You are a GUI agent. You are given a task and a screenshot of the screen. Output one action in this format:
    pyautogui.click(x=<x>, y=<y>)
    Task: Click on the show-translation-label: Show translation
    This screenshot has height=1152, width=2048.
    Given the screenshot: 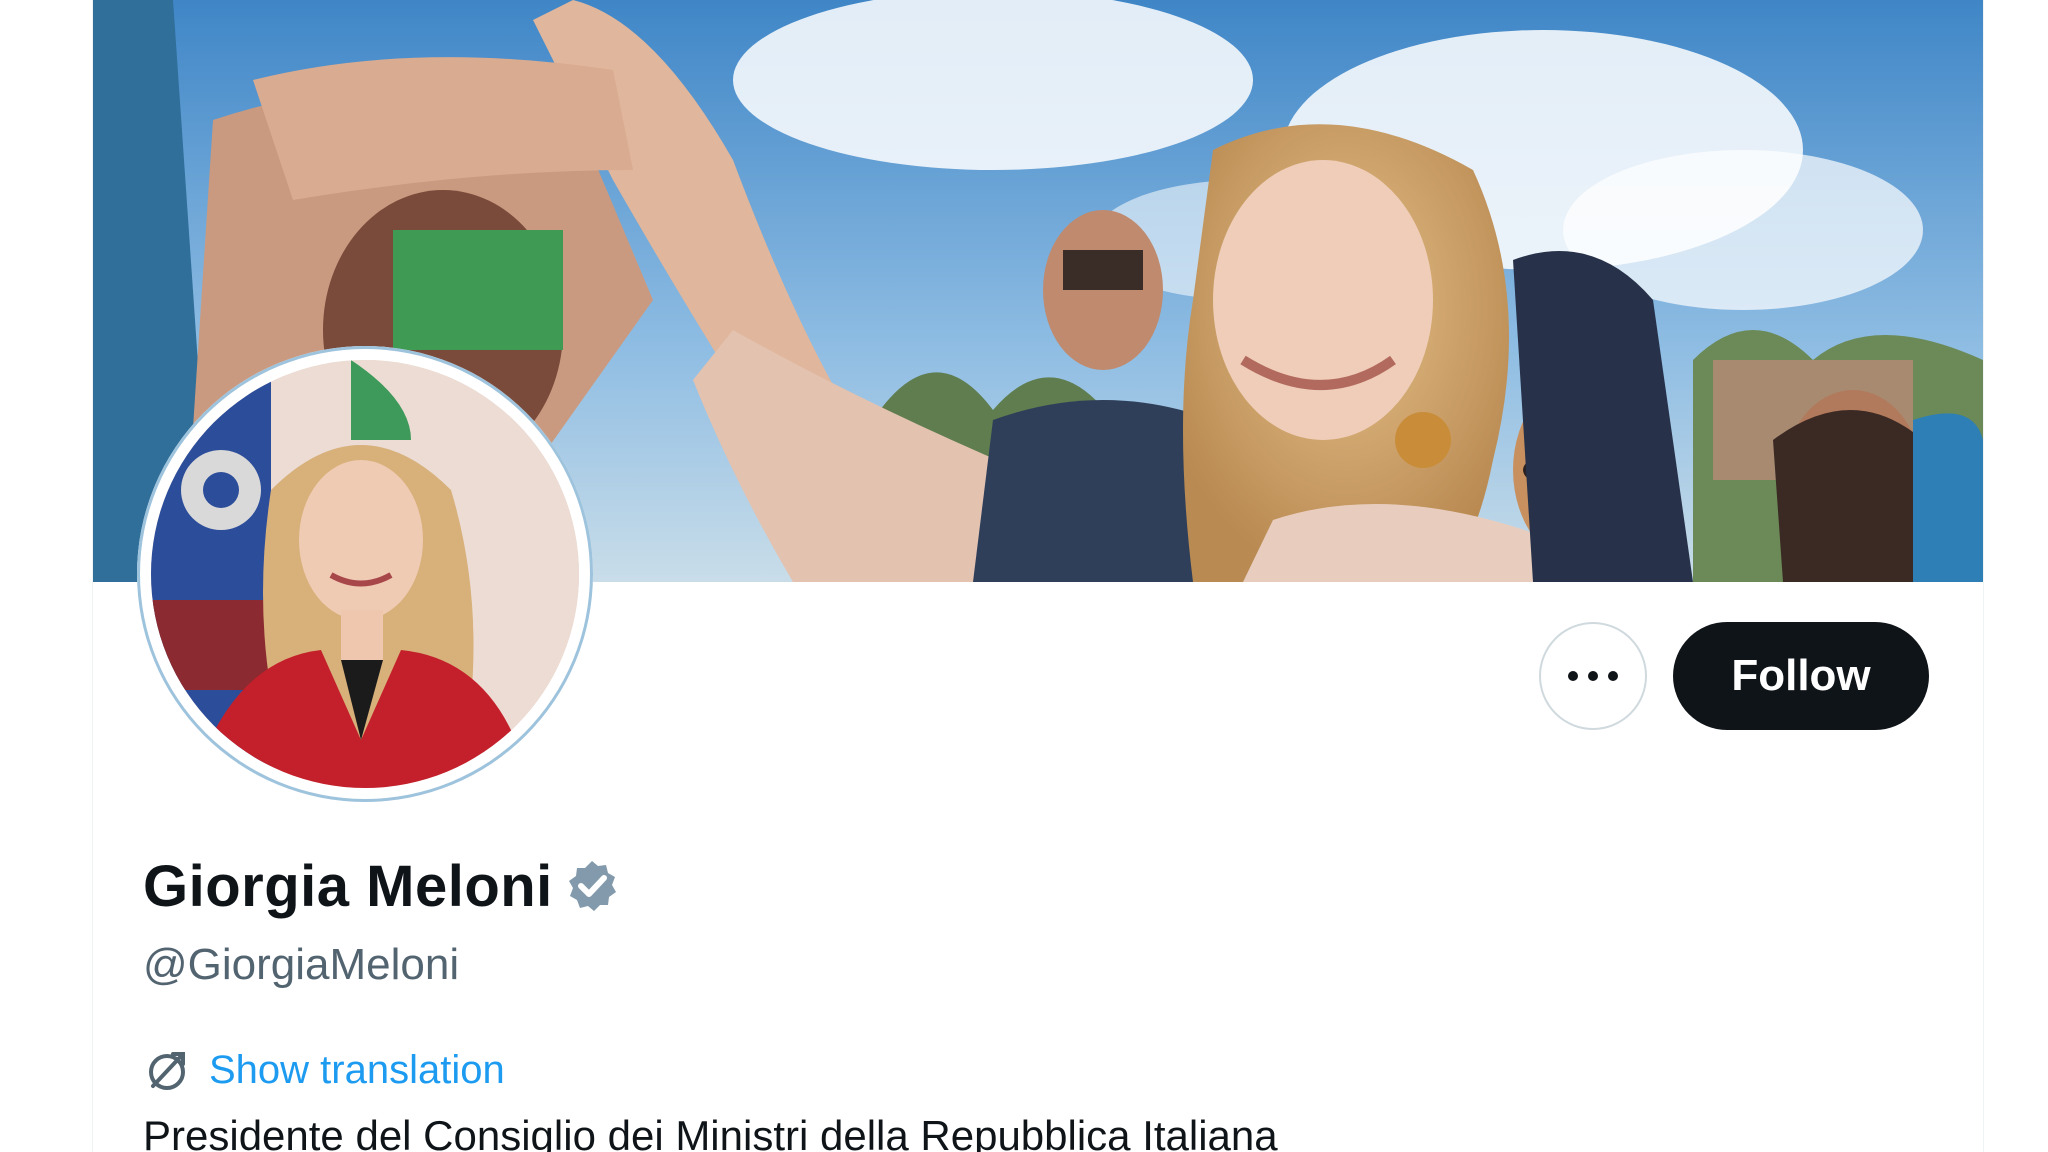 What is the action you would take?
    pyautogui.click(x=357, y=1069)
    